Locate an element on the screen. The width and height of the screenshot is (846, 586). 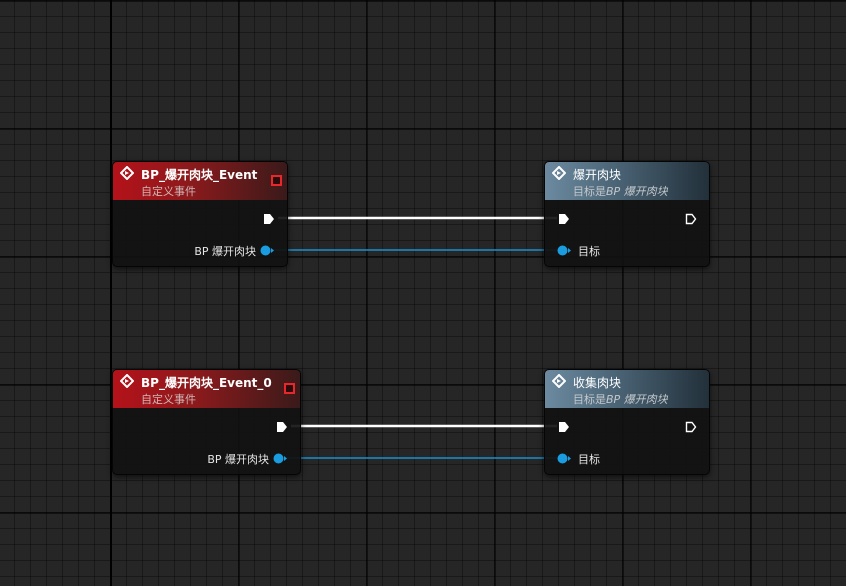
node-header: BP_爆开肉块_Event_0 自定义事件 is located at coordinates (206, 389).